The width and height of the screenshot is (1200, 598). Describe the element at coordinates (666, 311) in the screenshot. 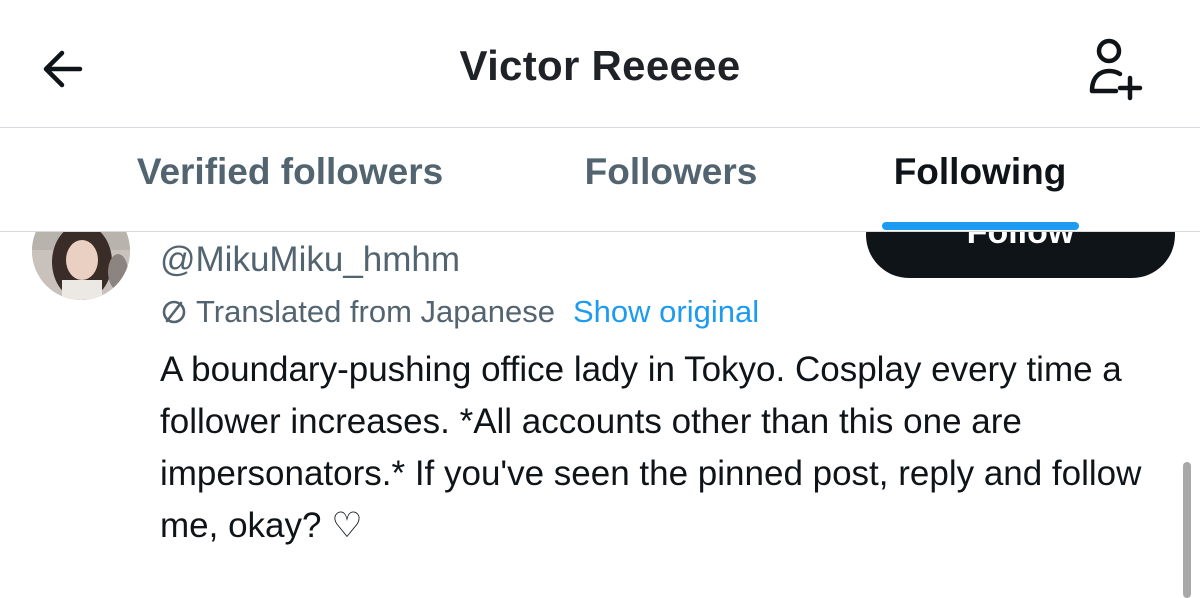

I see `show-original-link: Show original` at that location.